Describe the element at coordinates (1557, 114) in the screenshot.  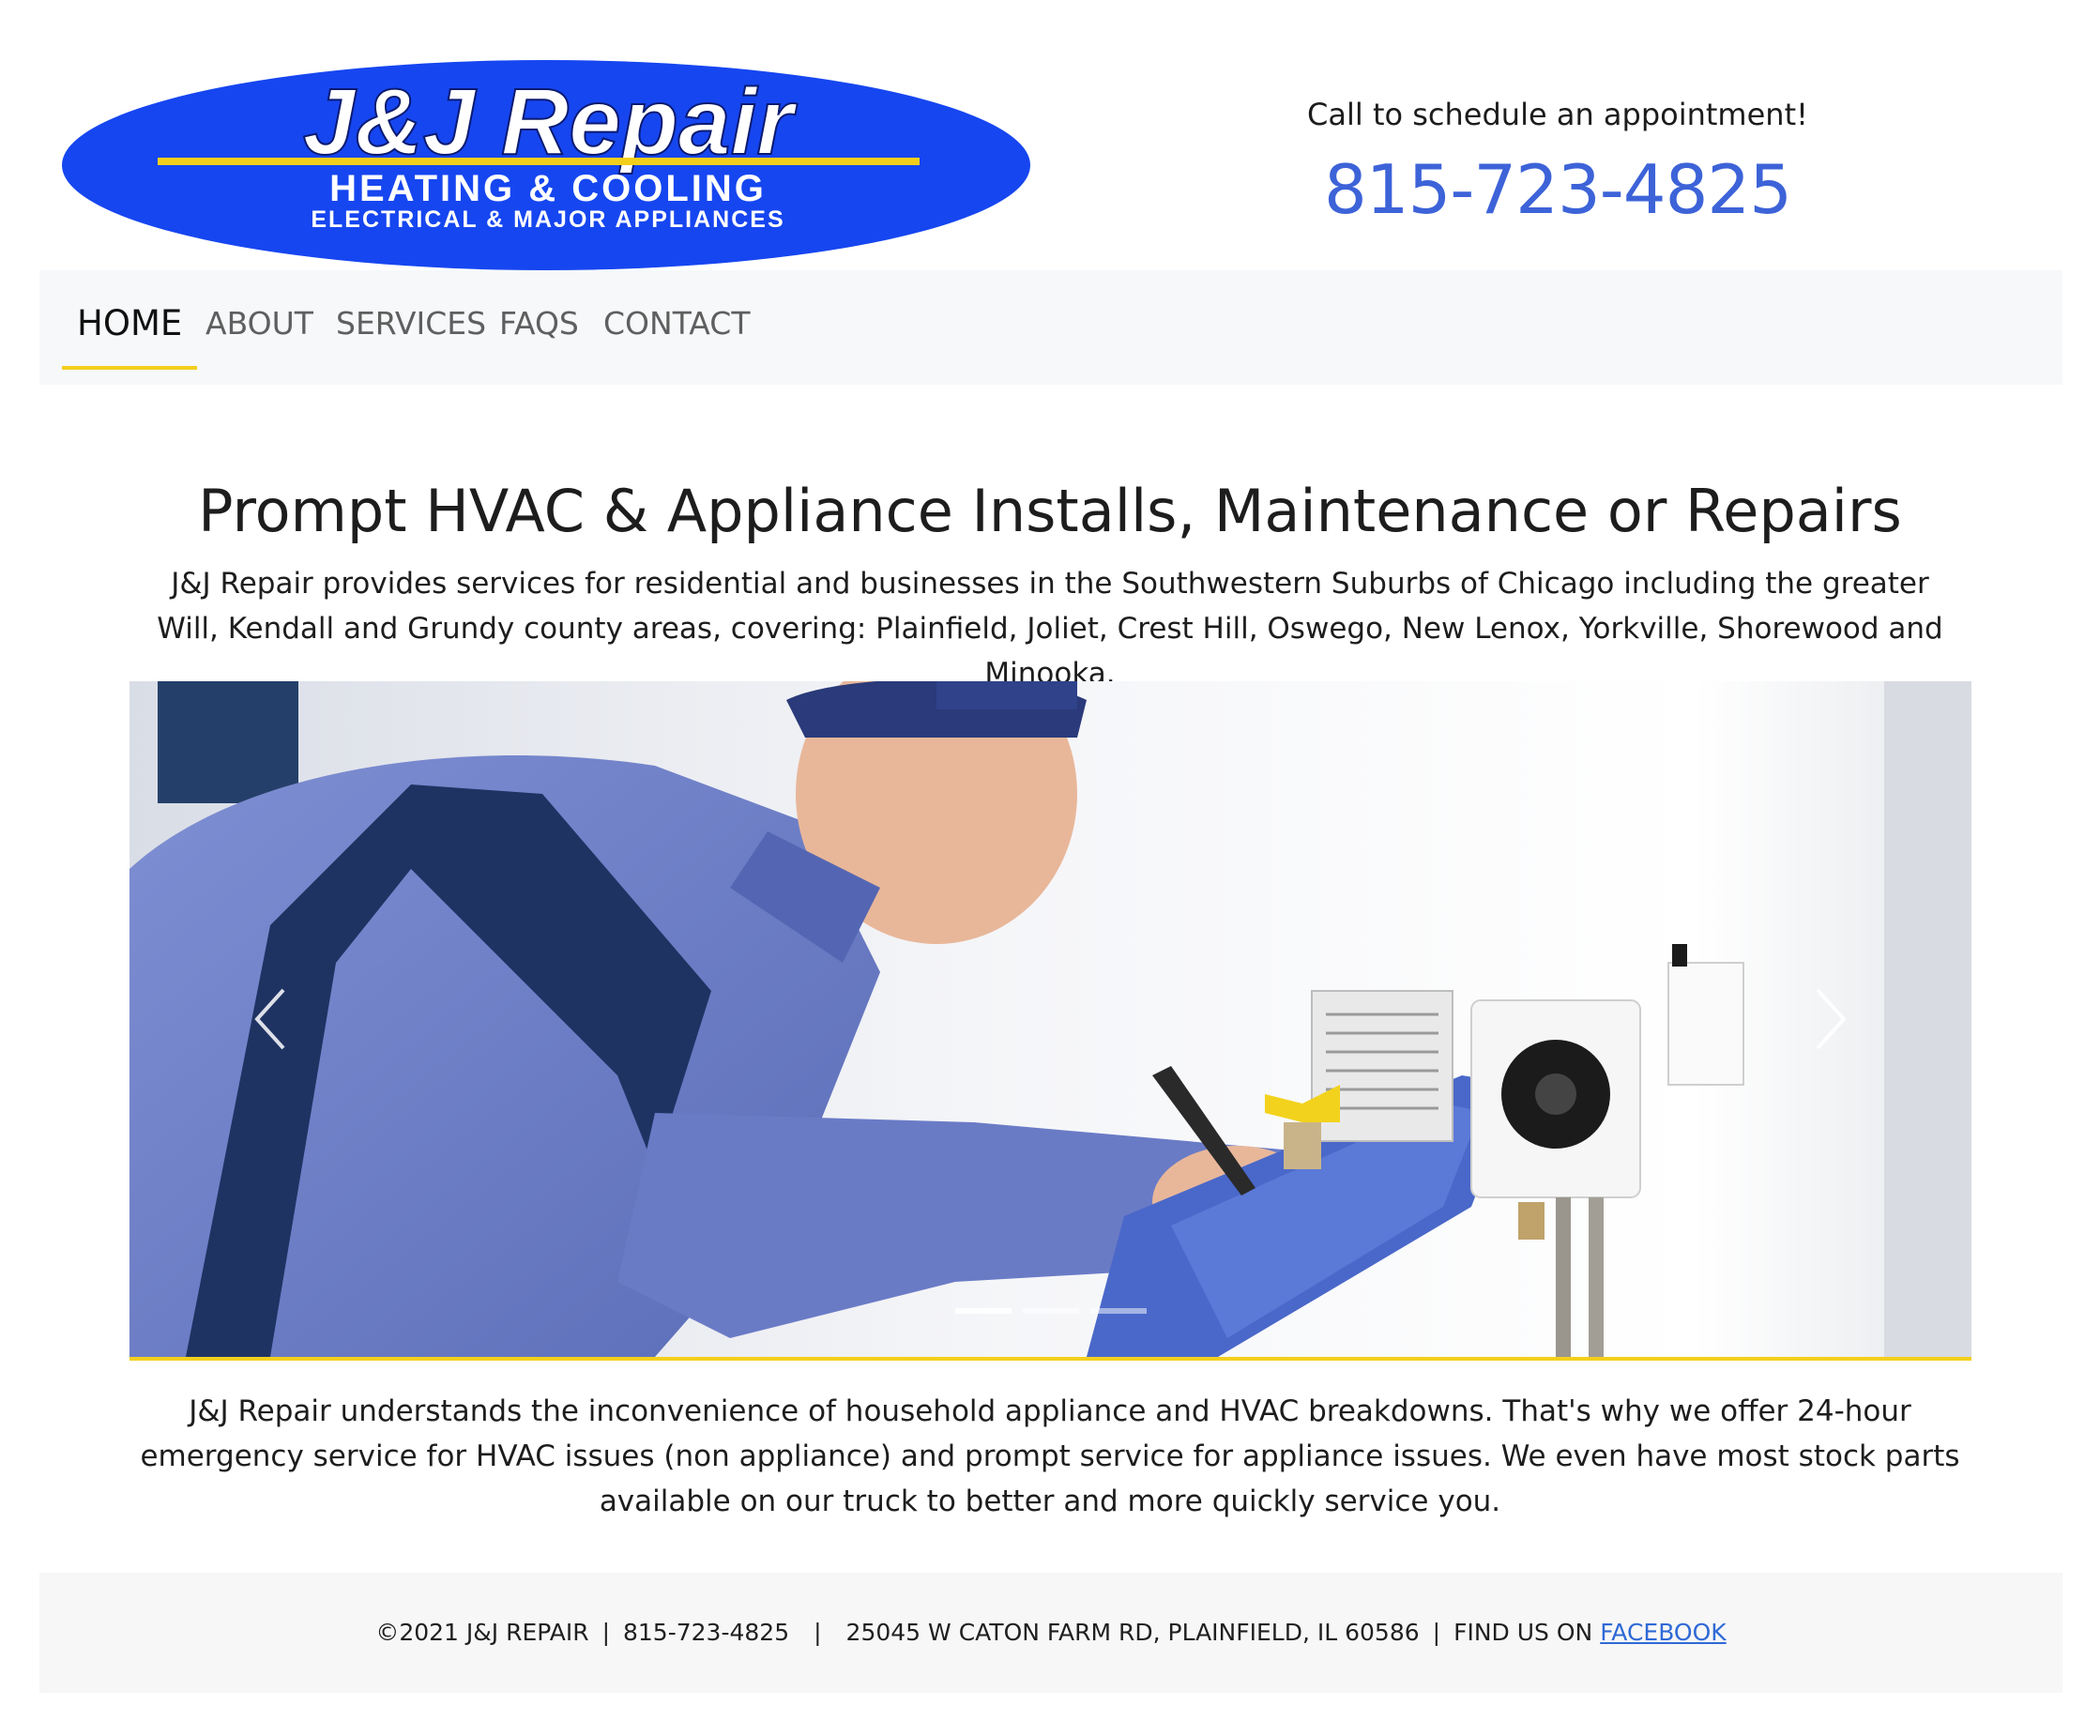
I see `cta-text: Call to schedule an appointment!` at that location.